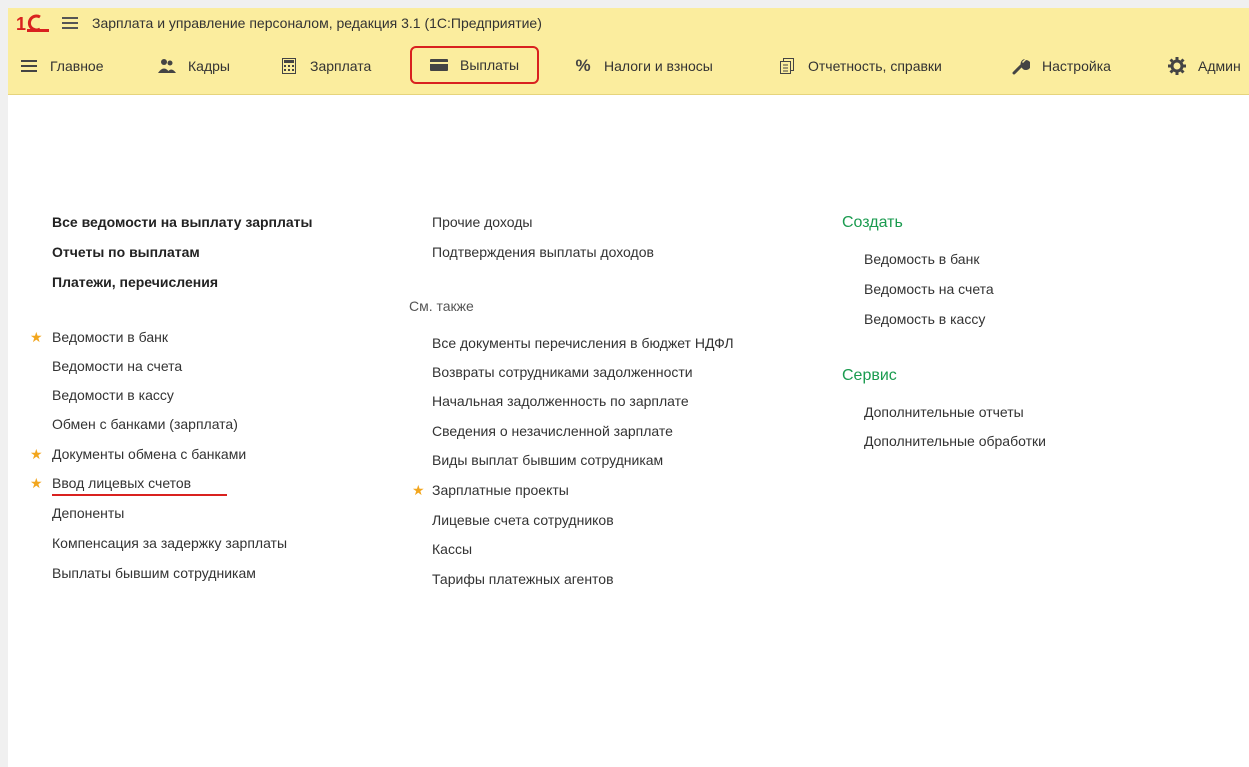 The image size is (1249, 767). Describe the element at coordinates (439, 65) in the screenshot. I see `wallet-icon` at that location.